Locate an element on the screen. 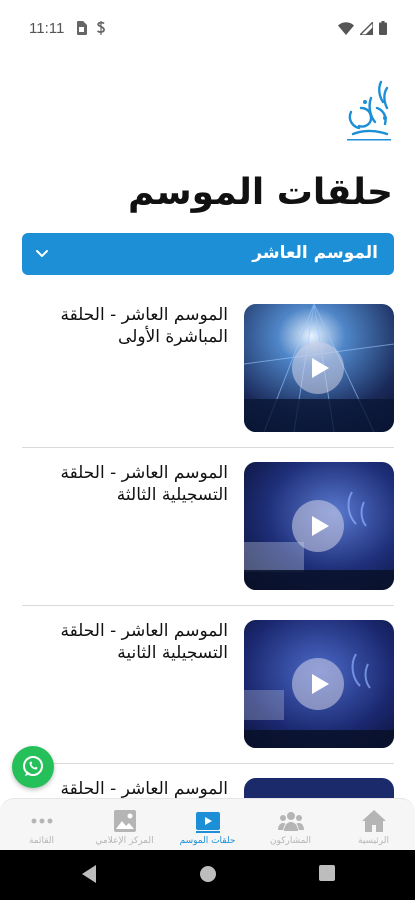  home-icon is located at coordinates (374, 821).